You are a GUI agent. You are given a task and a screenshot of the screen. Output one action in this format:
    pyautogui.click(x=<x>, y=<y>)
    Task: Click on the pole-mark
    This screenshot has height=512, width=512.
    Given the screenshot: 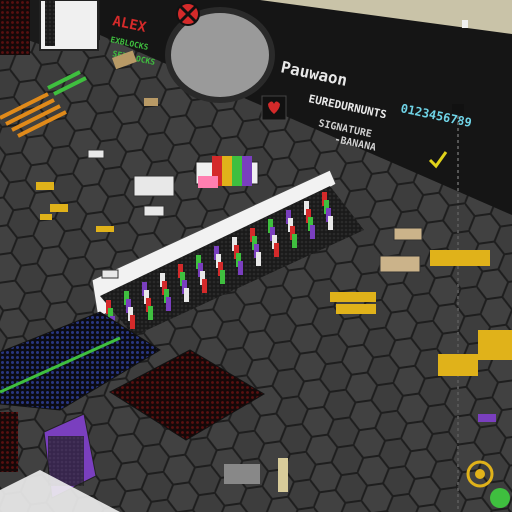 What is the action you would take?
    pyautogui.click(x=465, y=24)
    